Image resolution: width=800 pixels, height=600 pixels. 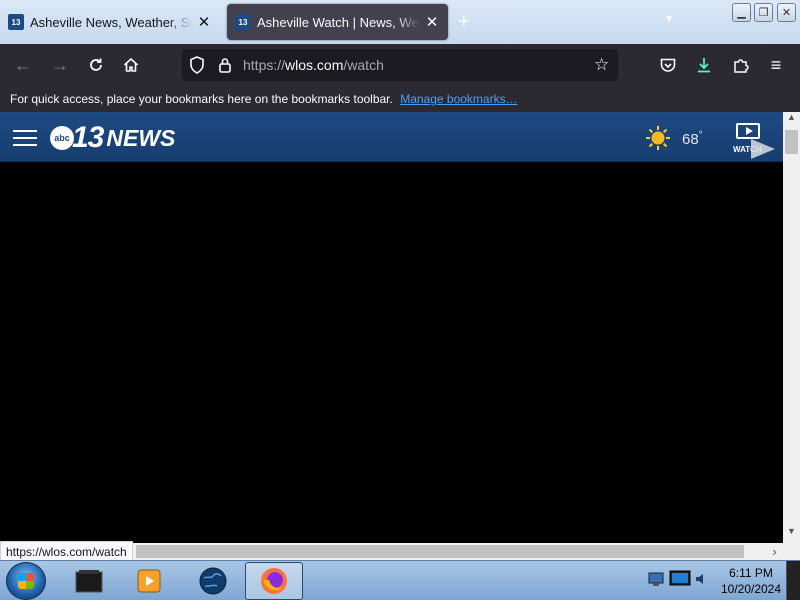 I want to click on temperature: 68°, so click(x=692, y=139).